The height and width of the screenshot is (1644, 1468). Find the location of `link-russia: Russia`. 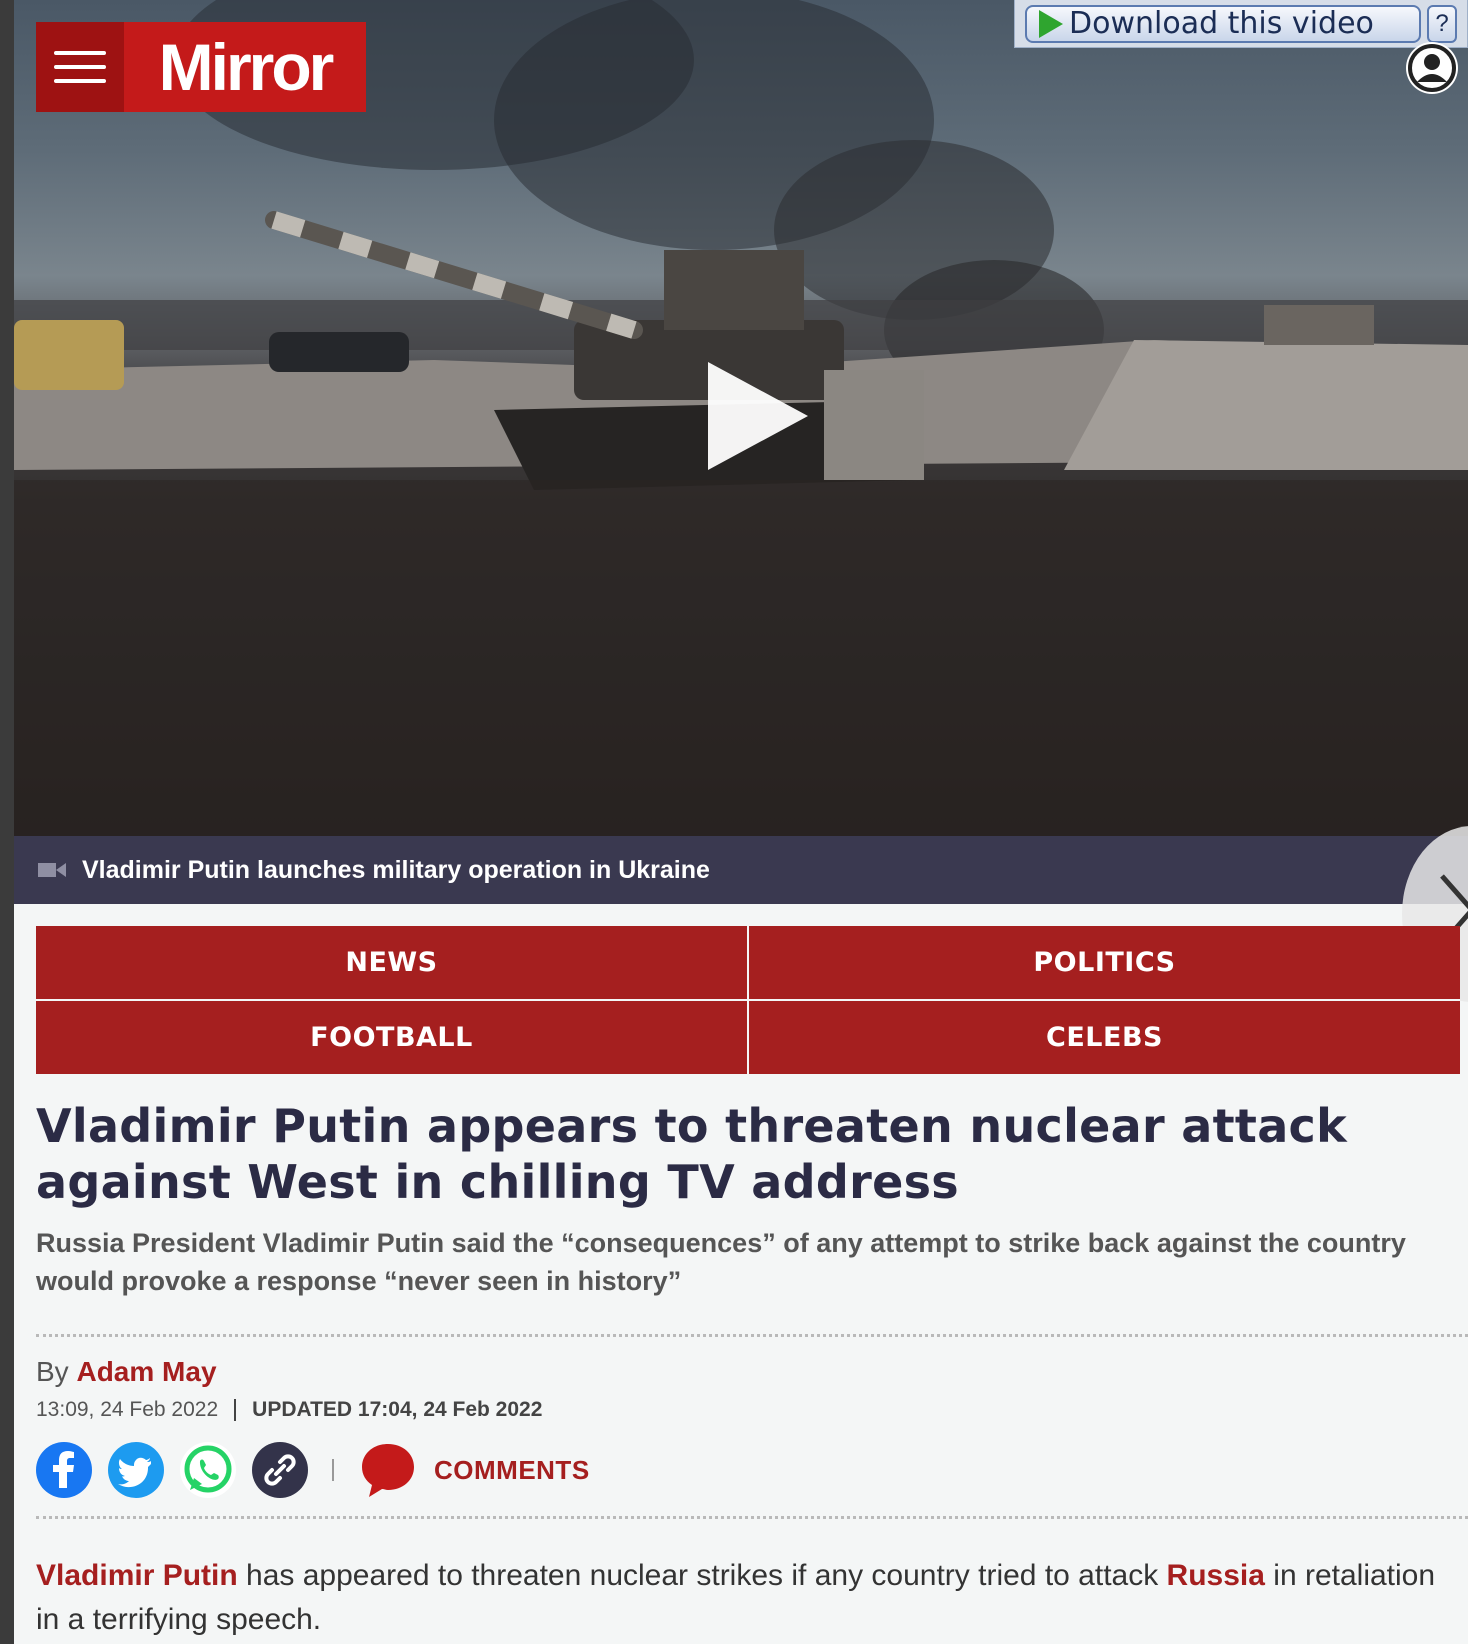

link-russia: Russia is located at coordinates (1216, 1575).